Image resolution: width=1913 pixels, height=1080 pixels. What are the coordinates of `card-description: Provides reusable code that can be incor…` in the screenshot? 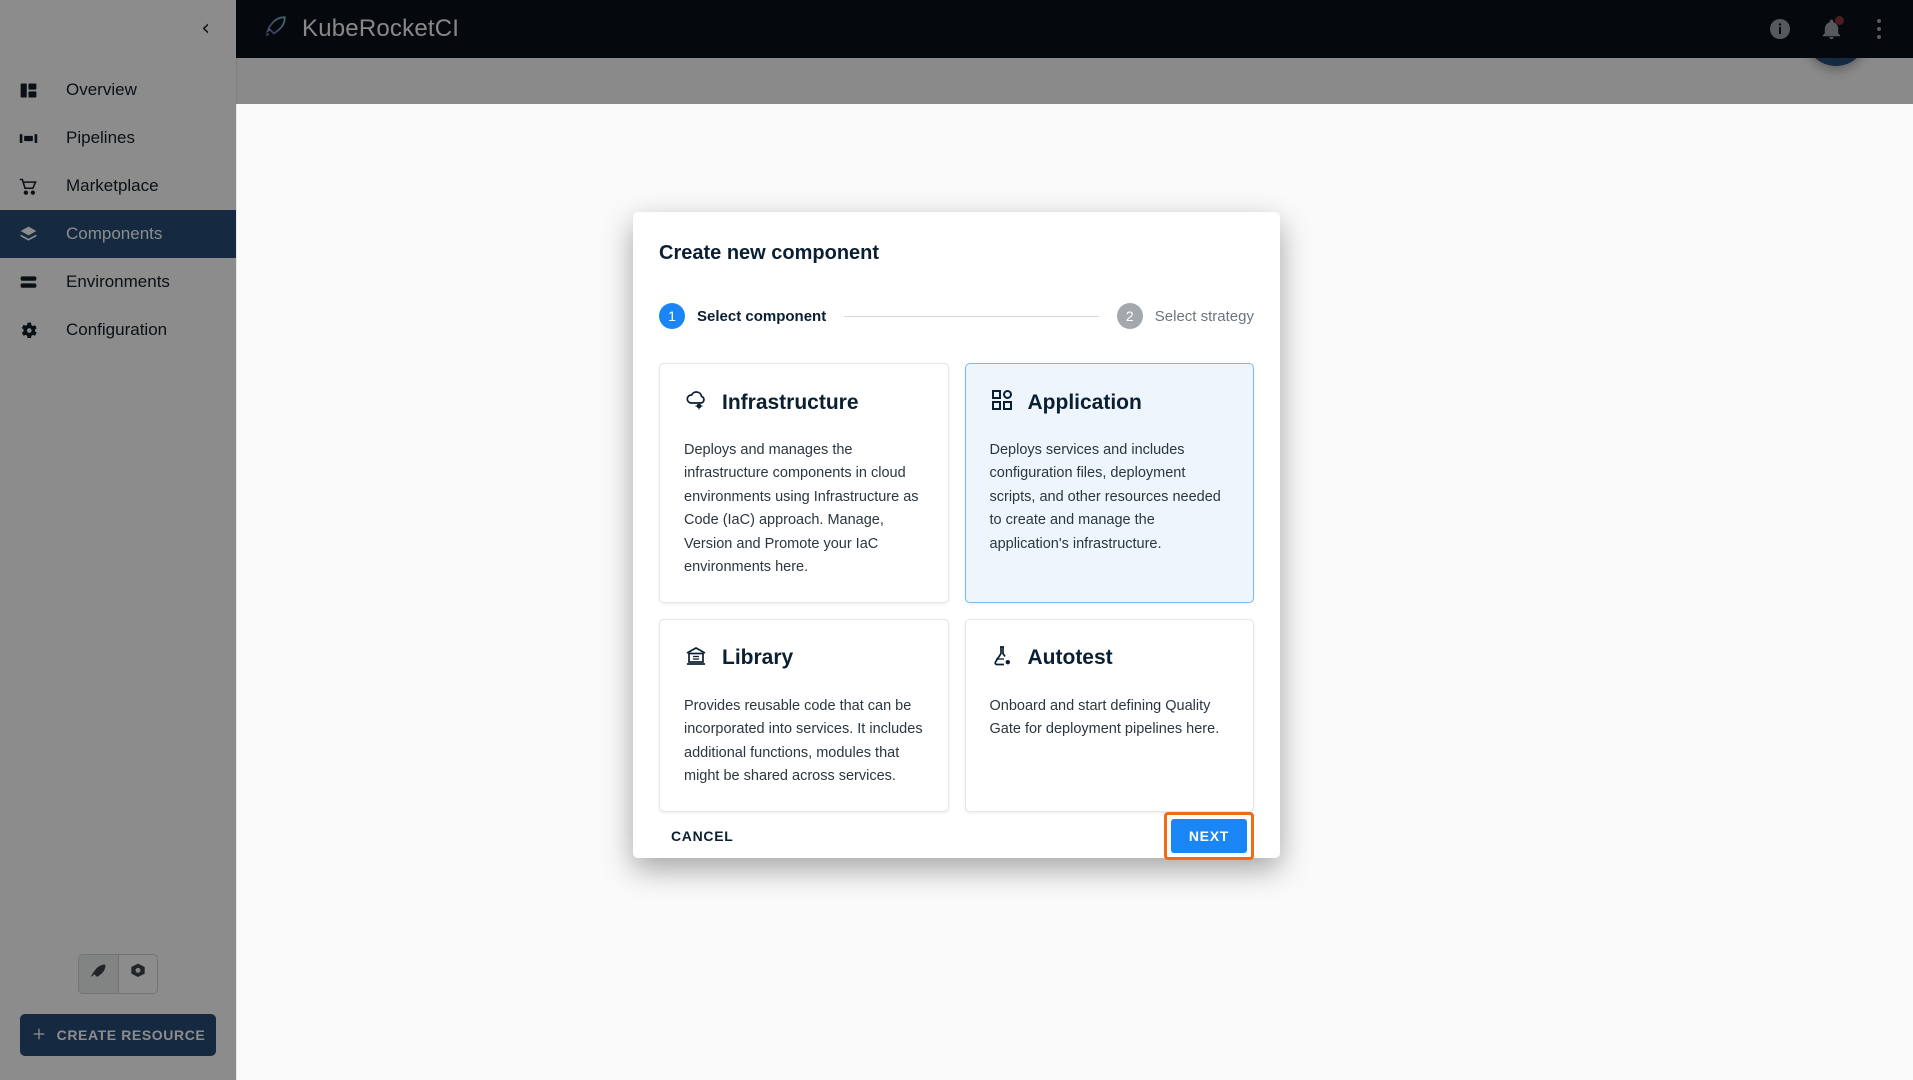 It's located at (803, 741).